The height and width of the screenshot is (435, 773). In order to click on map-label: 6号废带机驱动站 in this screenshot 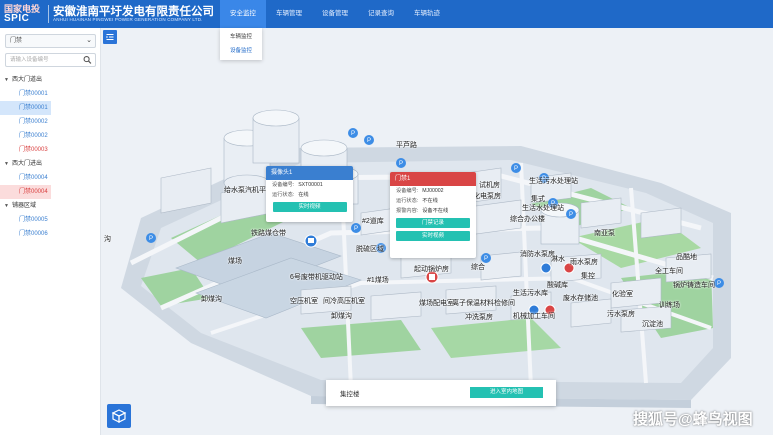, I will do `click(316, 277)`.